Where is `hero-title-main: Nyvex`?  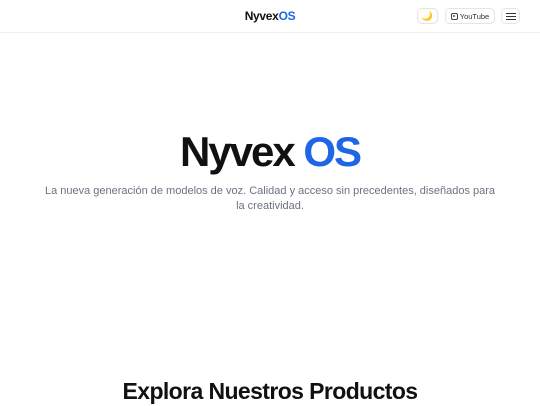
hero-title-main: Nyvex is located at coordinates (237, 151).